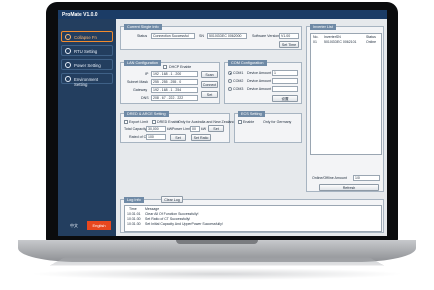 The image size is (434, 290). I want to click on sidebar-item-power-setting: Power Setting, so click(87, 64).